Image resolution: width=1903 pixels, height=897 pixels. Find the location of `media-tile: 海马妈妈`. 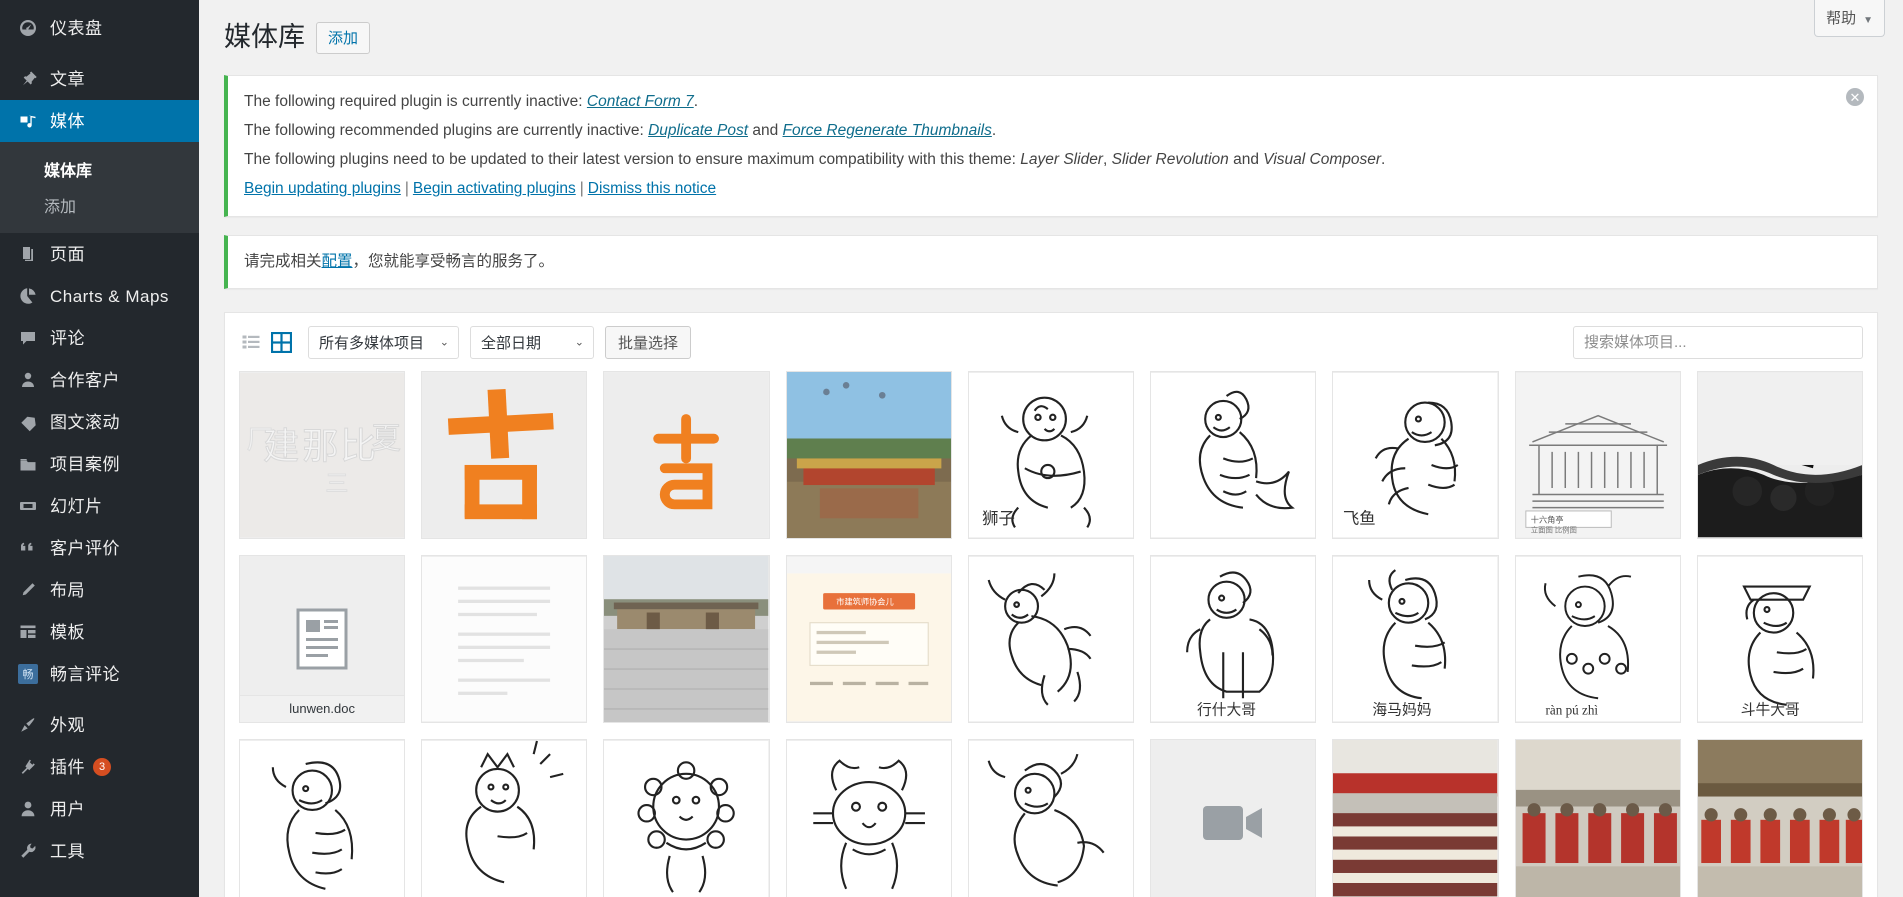

media-tile: 海马妈妈 is located at coordinates (1415, 639).